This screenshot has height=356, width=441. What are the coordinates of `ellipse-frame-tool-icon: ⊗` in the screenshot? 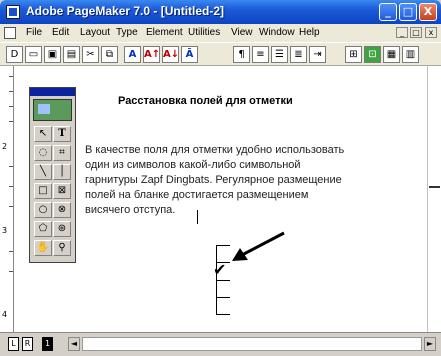 It's located at (62, 210).